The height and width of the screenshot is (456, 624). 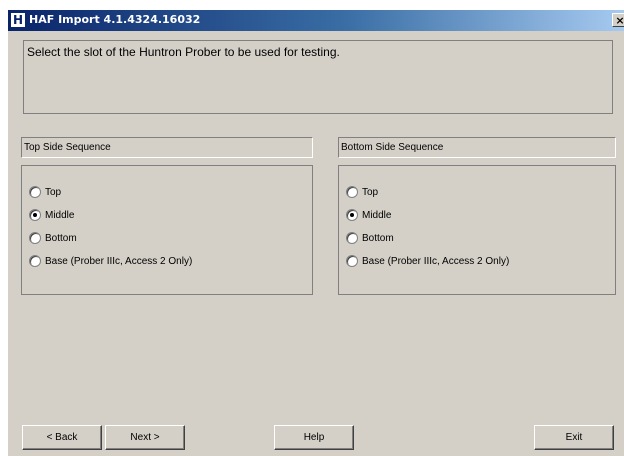 I want to click on close-button: ×, so click(x=618, y=20).